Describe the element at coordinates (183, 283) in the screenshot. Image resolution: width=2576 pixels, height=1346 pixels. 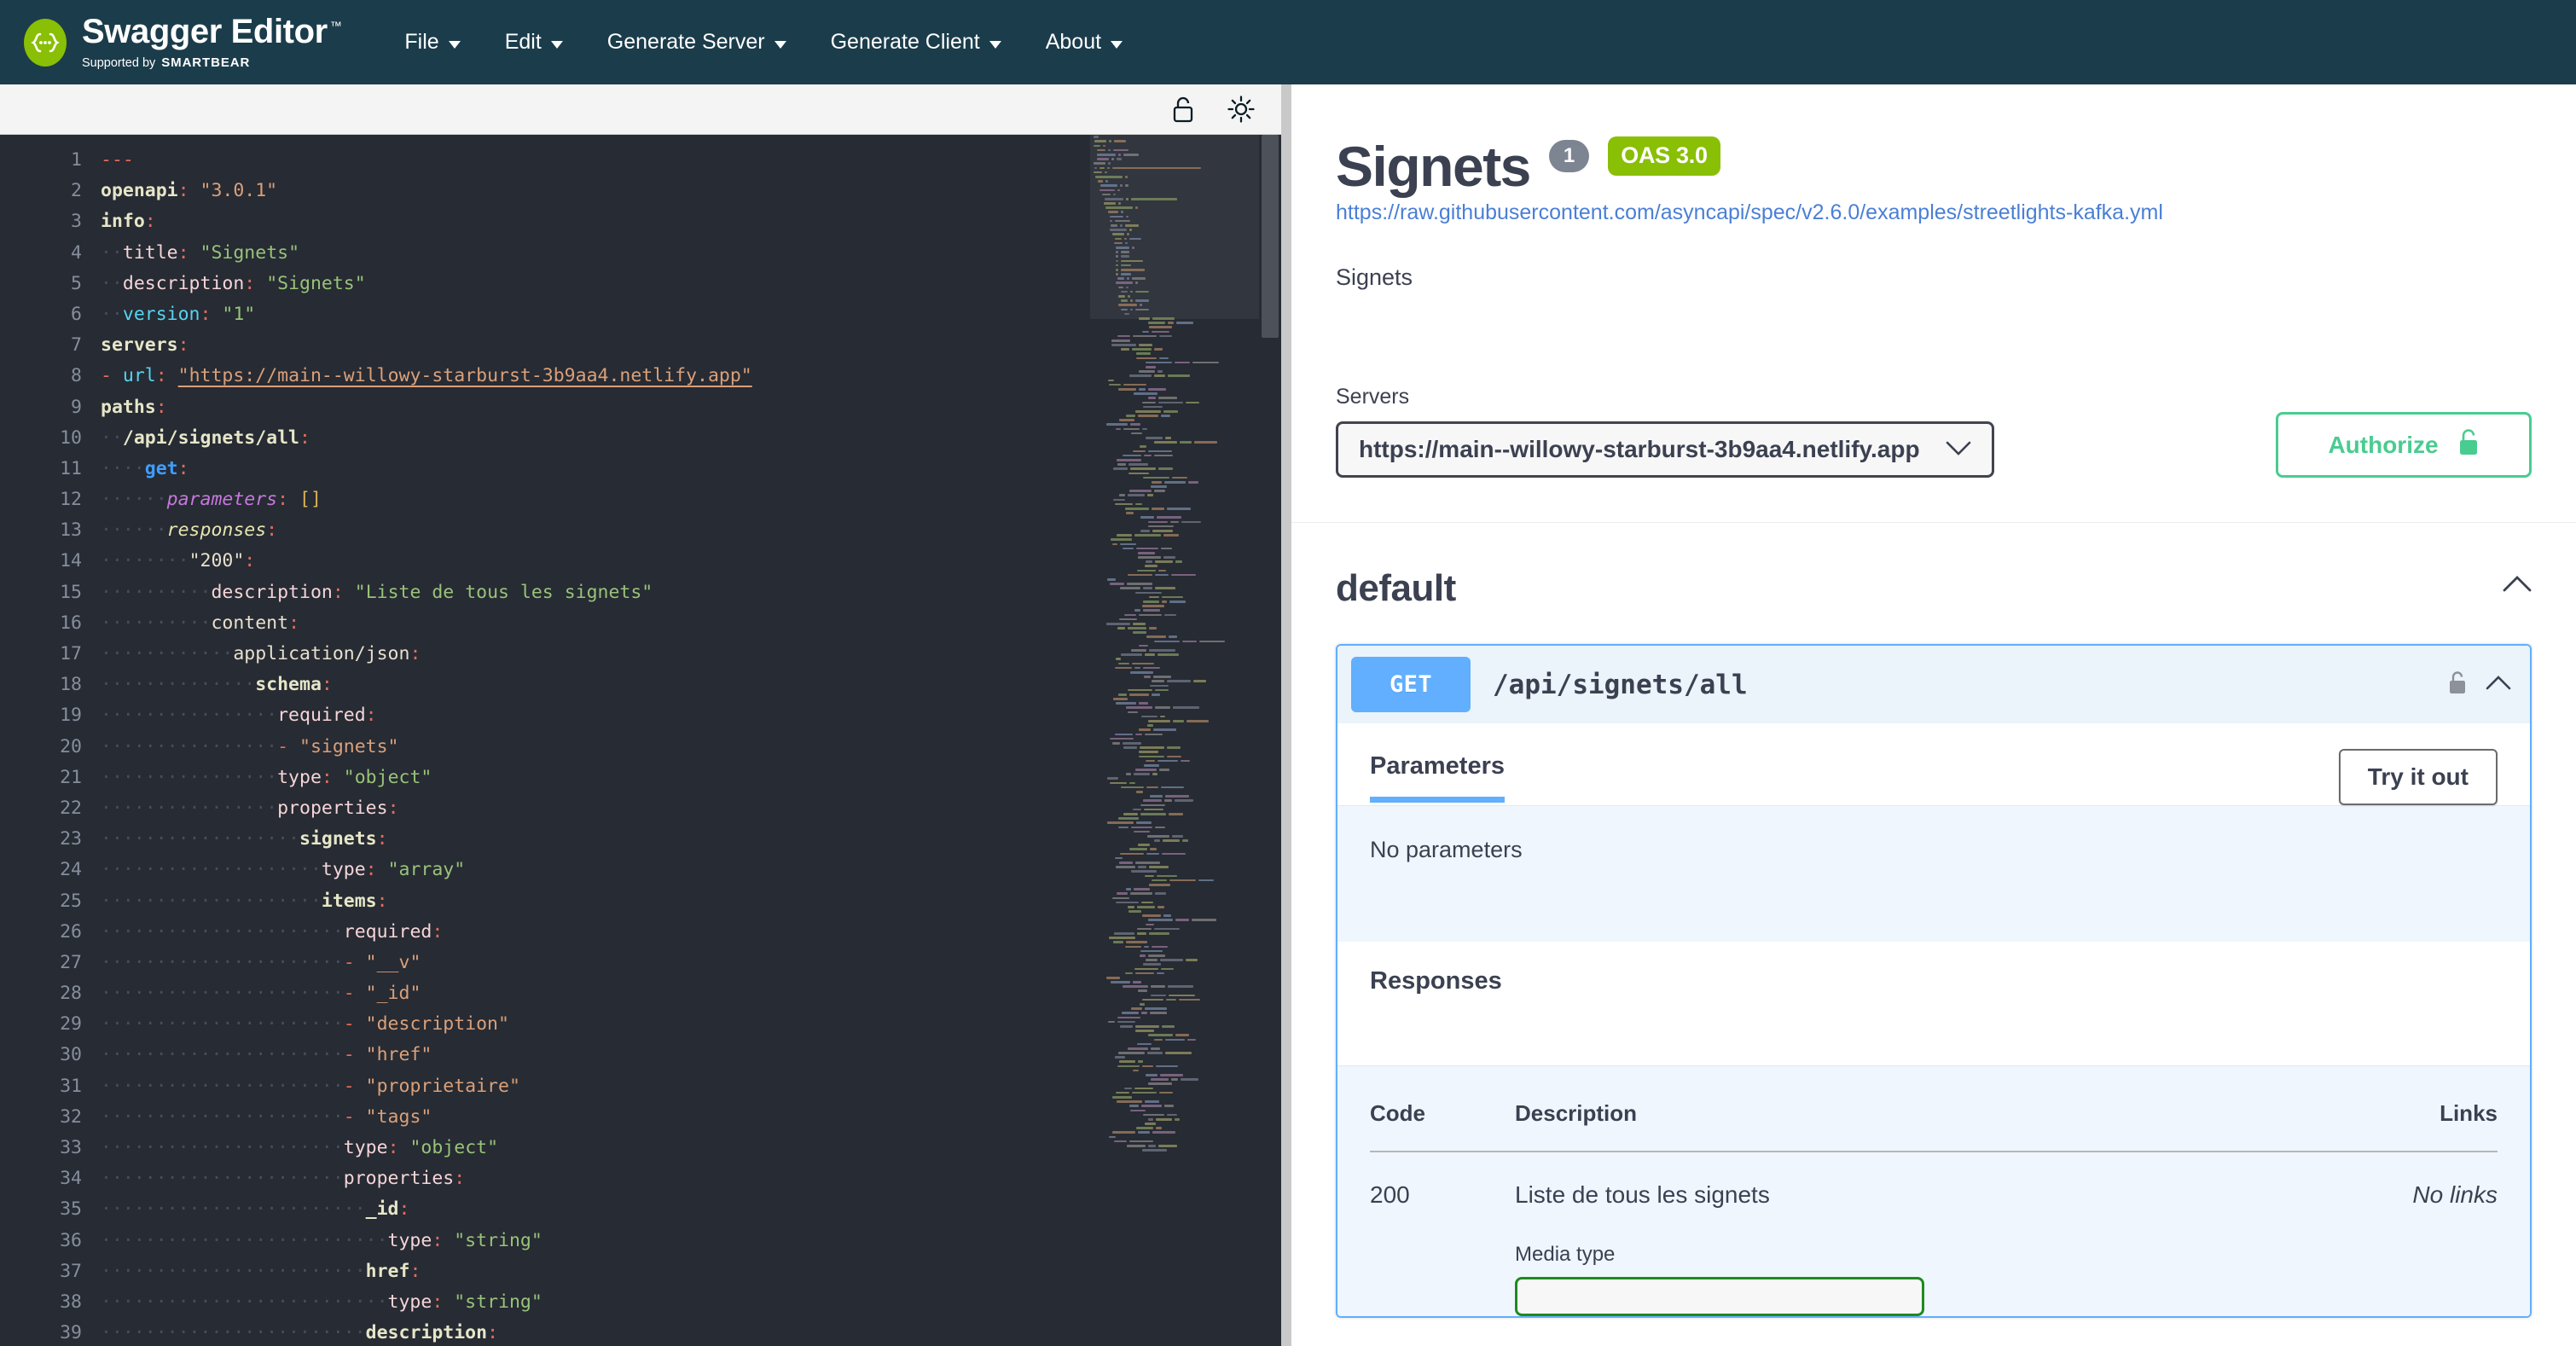
I see `code-token: description` at that location.